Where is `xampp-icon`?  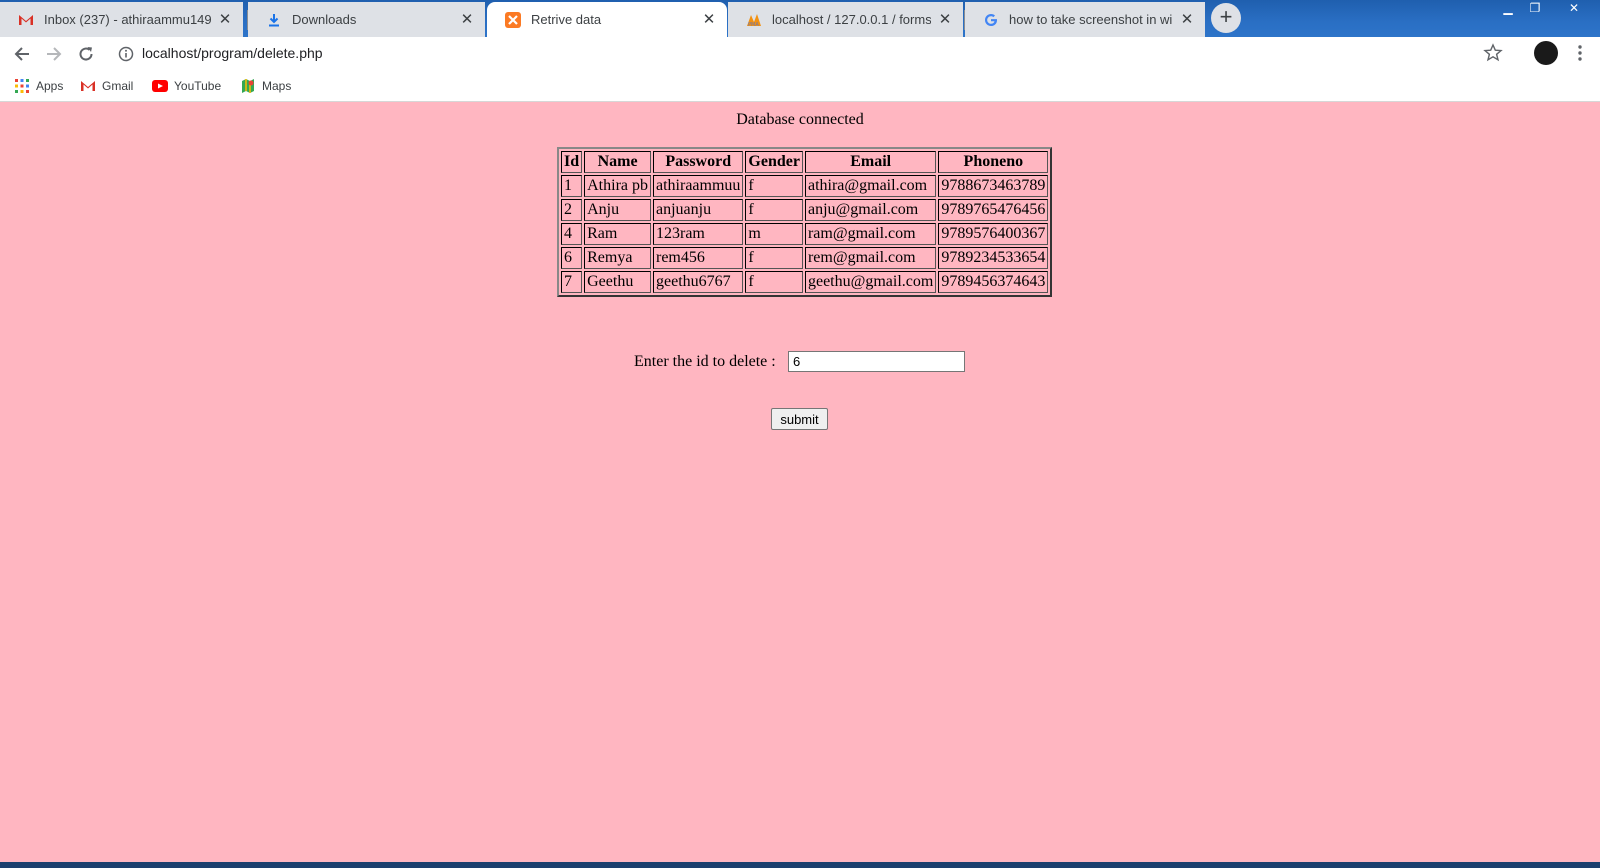 xampp-icon is located at coordinates (513, 19).